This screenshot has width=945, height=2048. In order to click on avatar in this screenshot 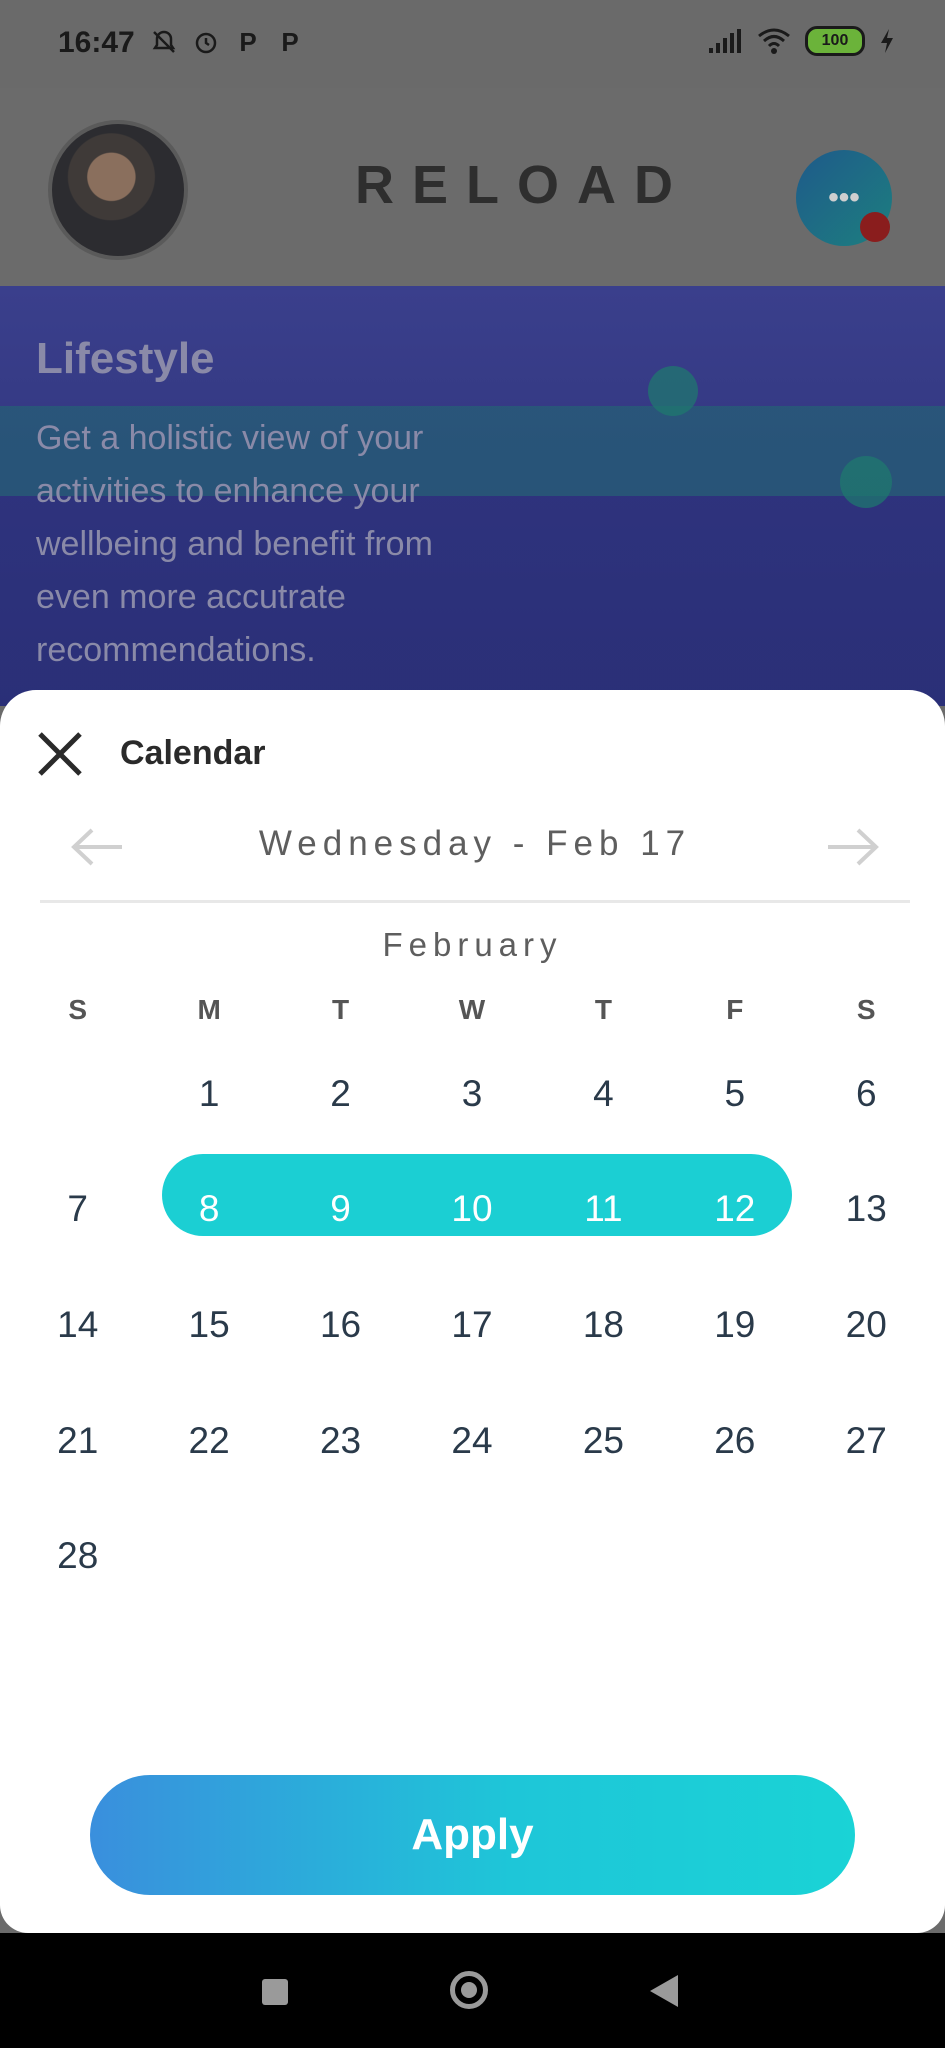, I will do `click(118, 190)`.